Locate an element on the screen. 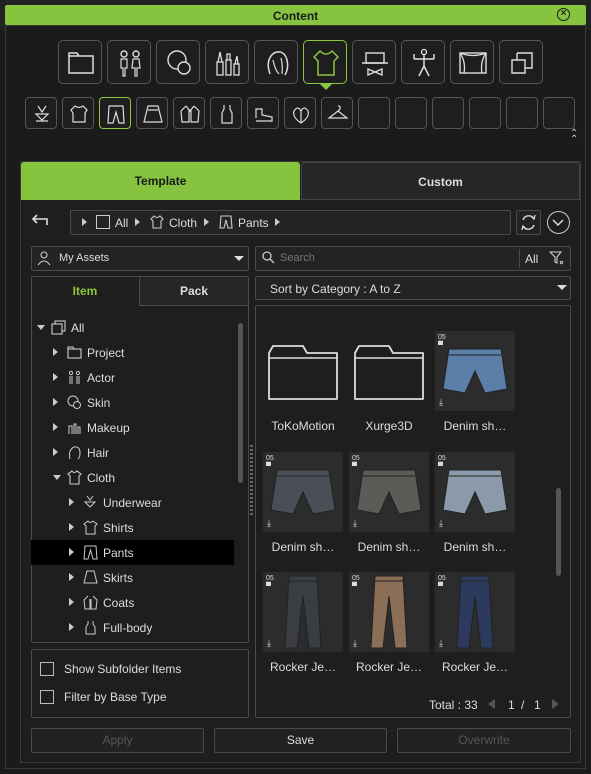 The height and width of the screenshot is (774, 591). search-filter-label: All is located at coordinates (531, 259).